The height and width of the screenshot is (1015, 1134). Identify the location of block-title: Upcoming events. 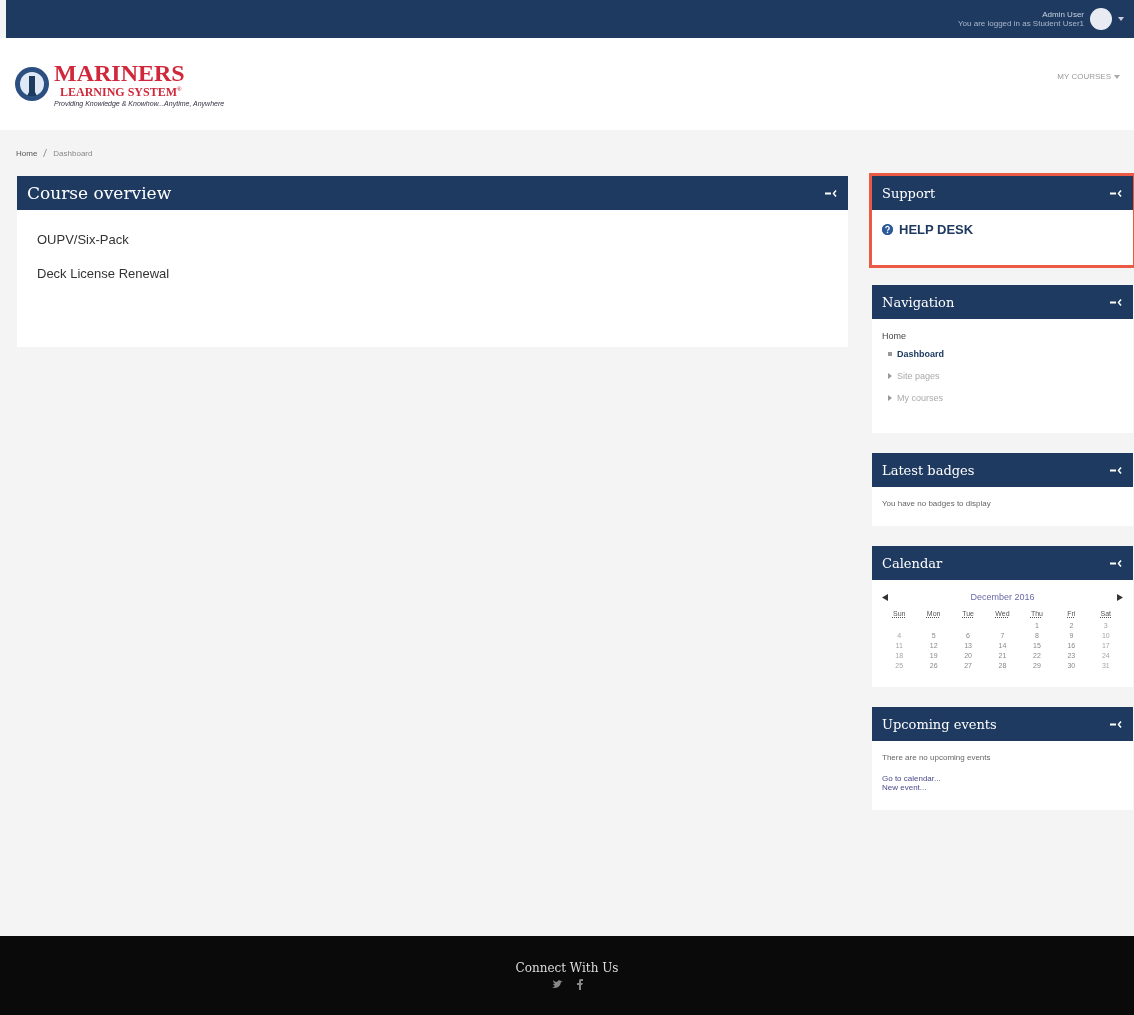
(939, 724).